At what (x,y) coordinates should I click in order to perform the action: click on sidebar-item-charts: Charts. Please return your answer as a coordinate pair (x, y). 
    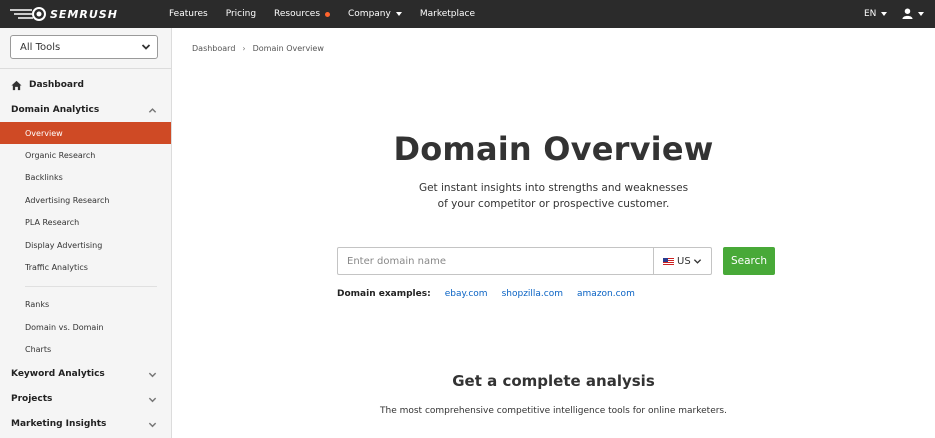
    Looking at the image, I should click on (85, 349).